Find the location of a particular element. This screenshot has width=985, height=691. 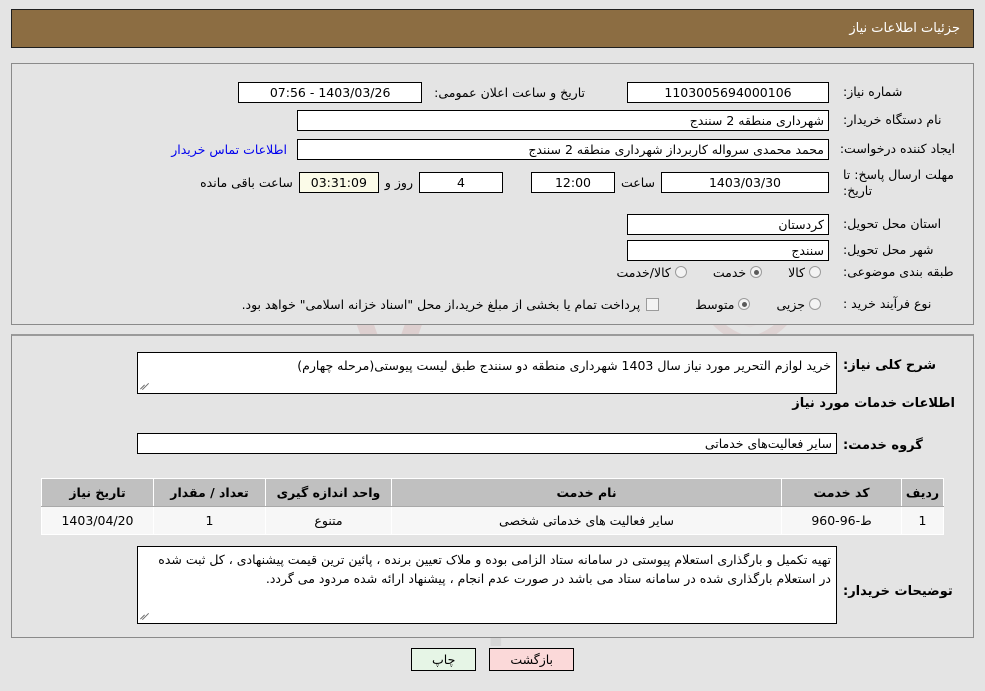

radio-label-jozi: جزیی is located at coordinates (790, 304).